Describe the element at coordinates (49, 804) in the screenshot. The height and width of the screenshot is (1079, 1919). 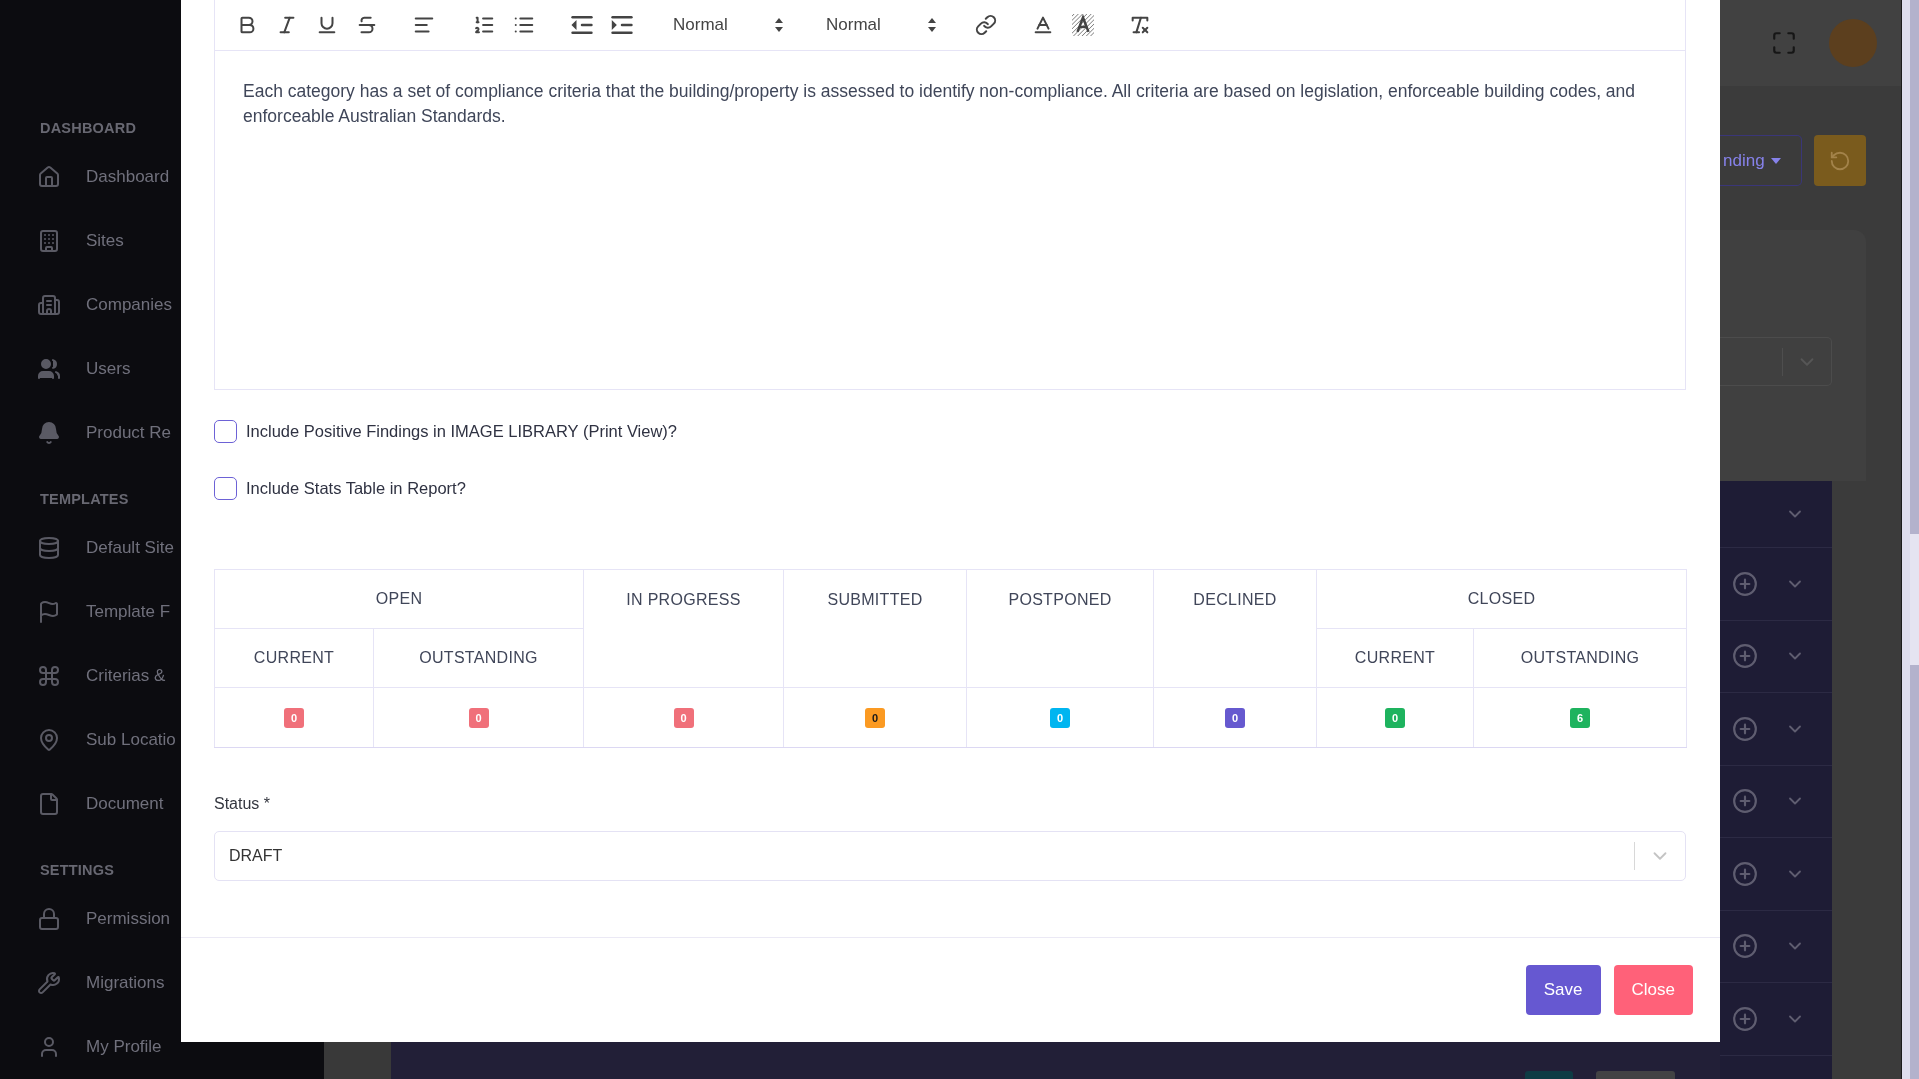
I see `file-icon` at that location.